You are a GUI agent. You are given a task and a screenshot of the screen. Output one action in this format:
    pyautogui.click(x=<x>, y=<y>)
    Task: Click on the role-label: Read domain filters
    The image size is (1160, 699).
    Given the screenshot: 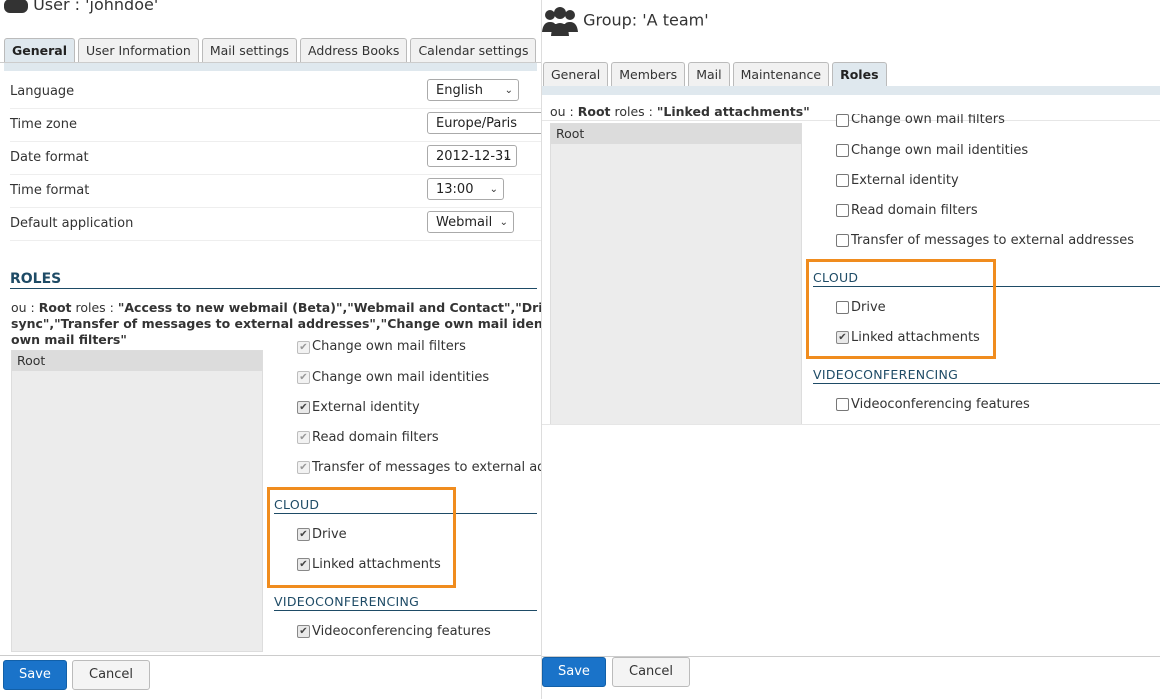 What is the action you would take?
    pyautogui.click(x=914, y=210)
    